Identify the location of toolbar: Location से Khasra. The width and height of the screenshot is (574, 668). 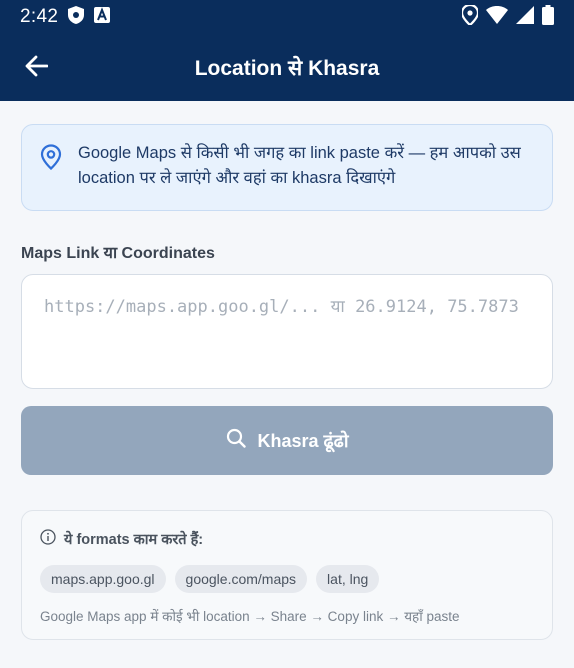
(287, 67).